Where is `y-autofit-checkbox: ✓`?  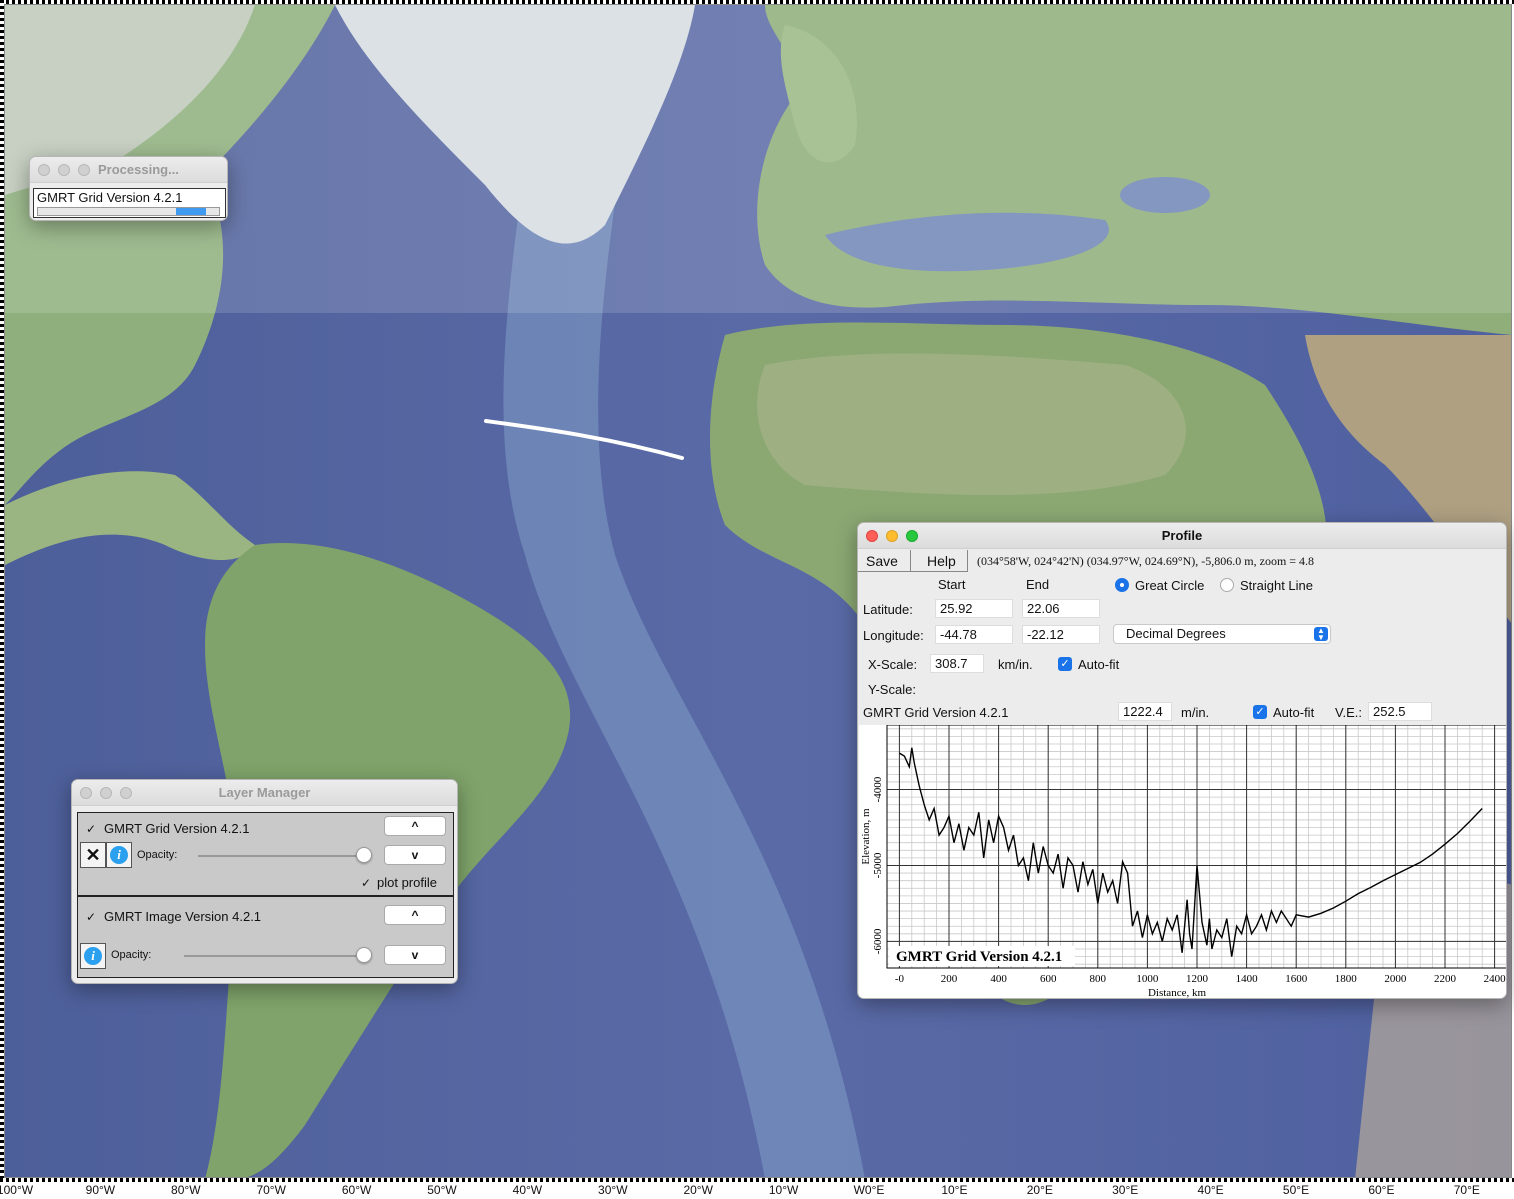 y-autofit-checkbox: ✓ is located at coordinates (1260, 712).